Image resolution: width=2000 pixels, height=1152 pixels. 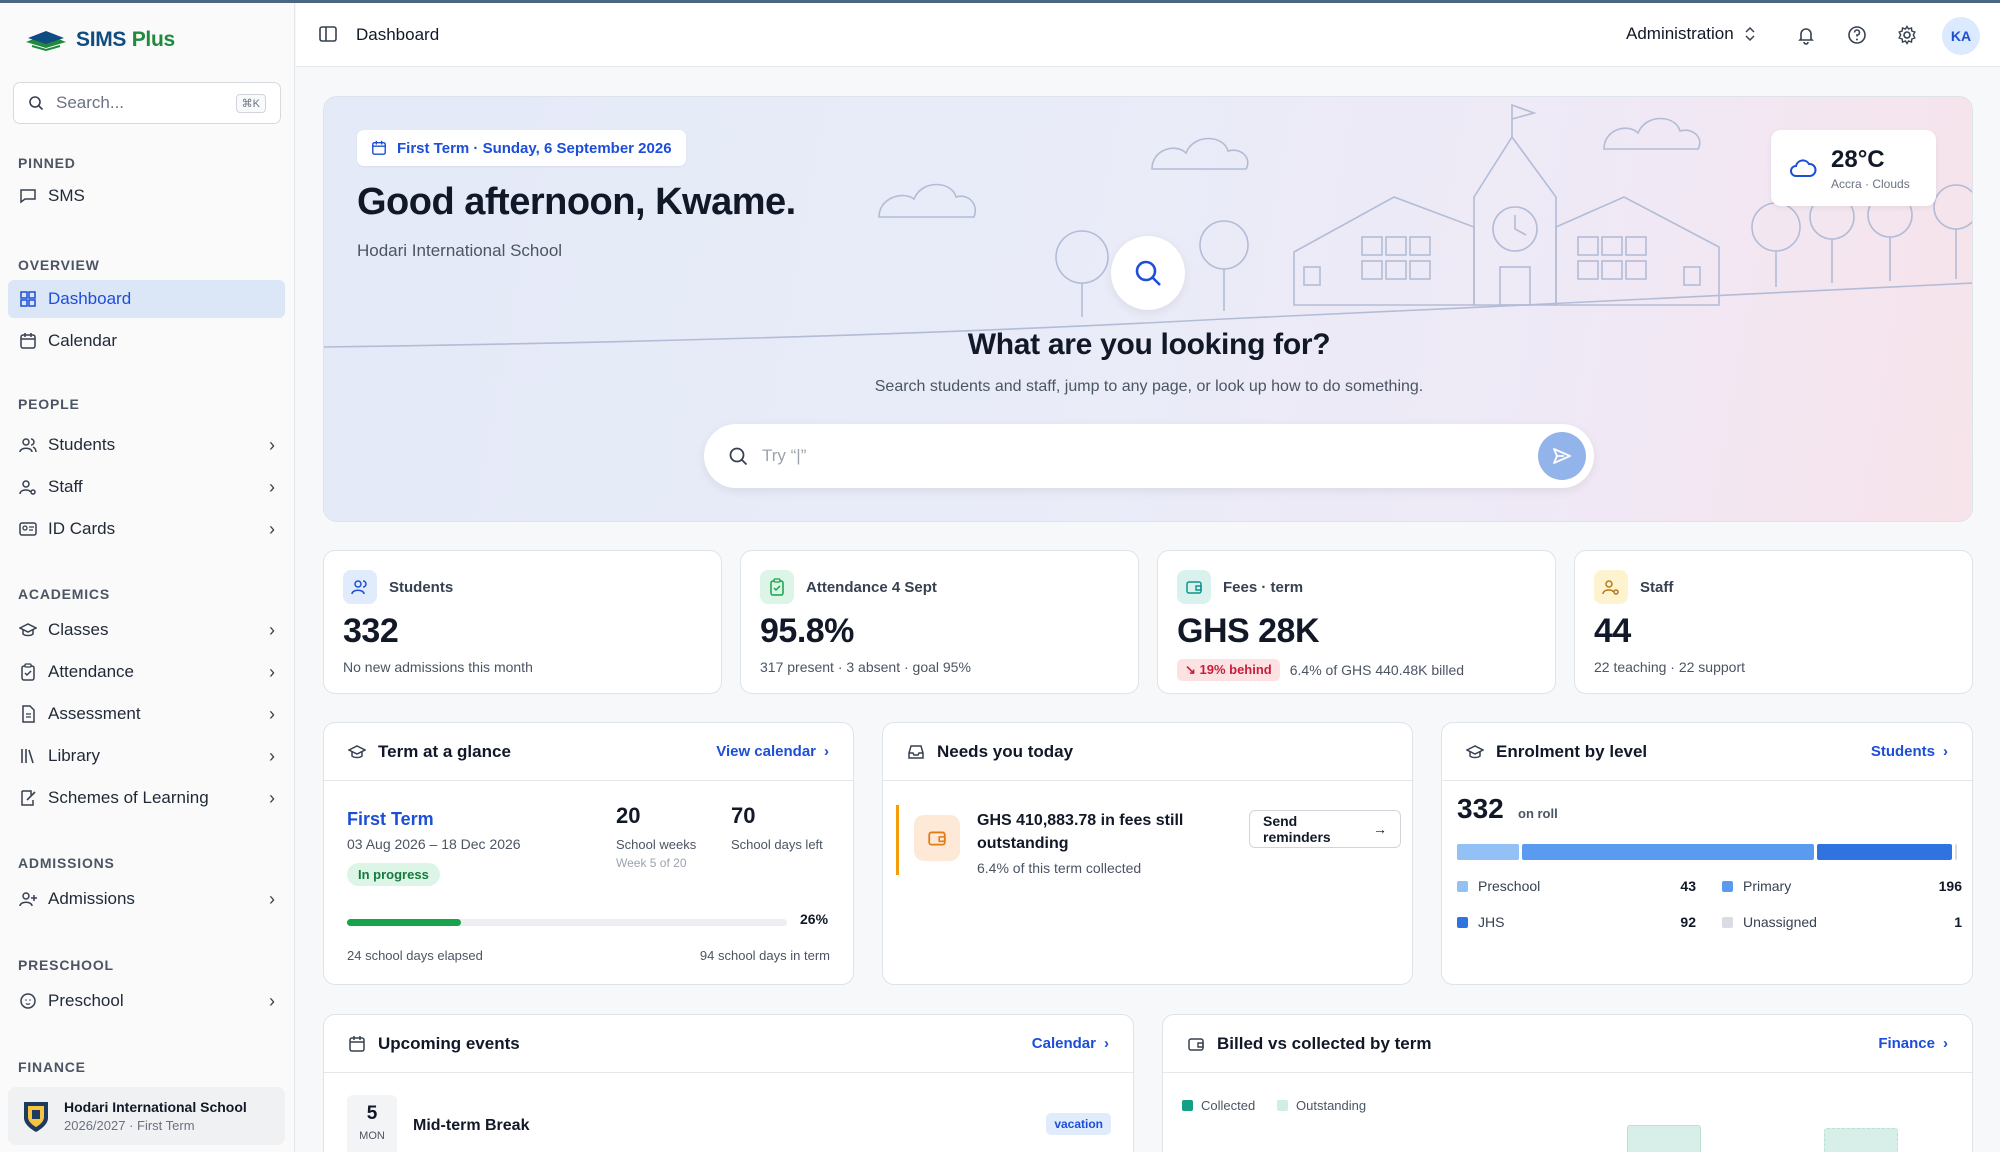 I want to click on sidebar-item-calendar: Calendar, so click(x=146, y=341).